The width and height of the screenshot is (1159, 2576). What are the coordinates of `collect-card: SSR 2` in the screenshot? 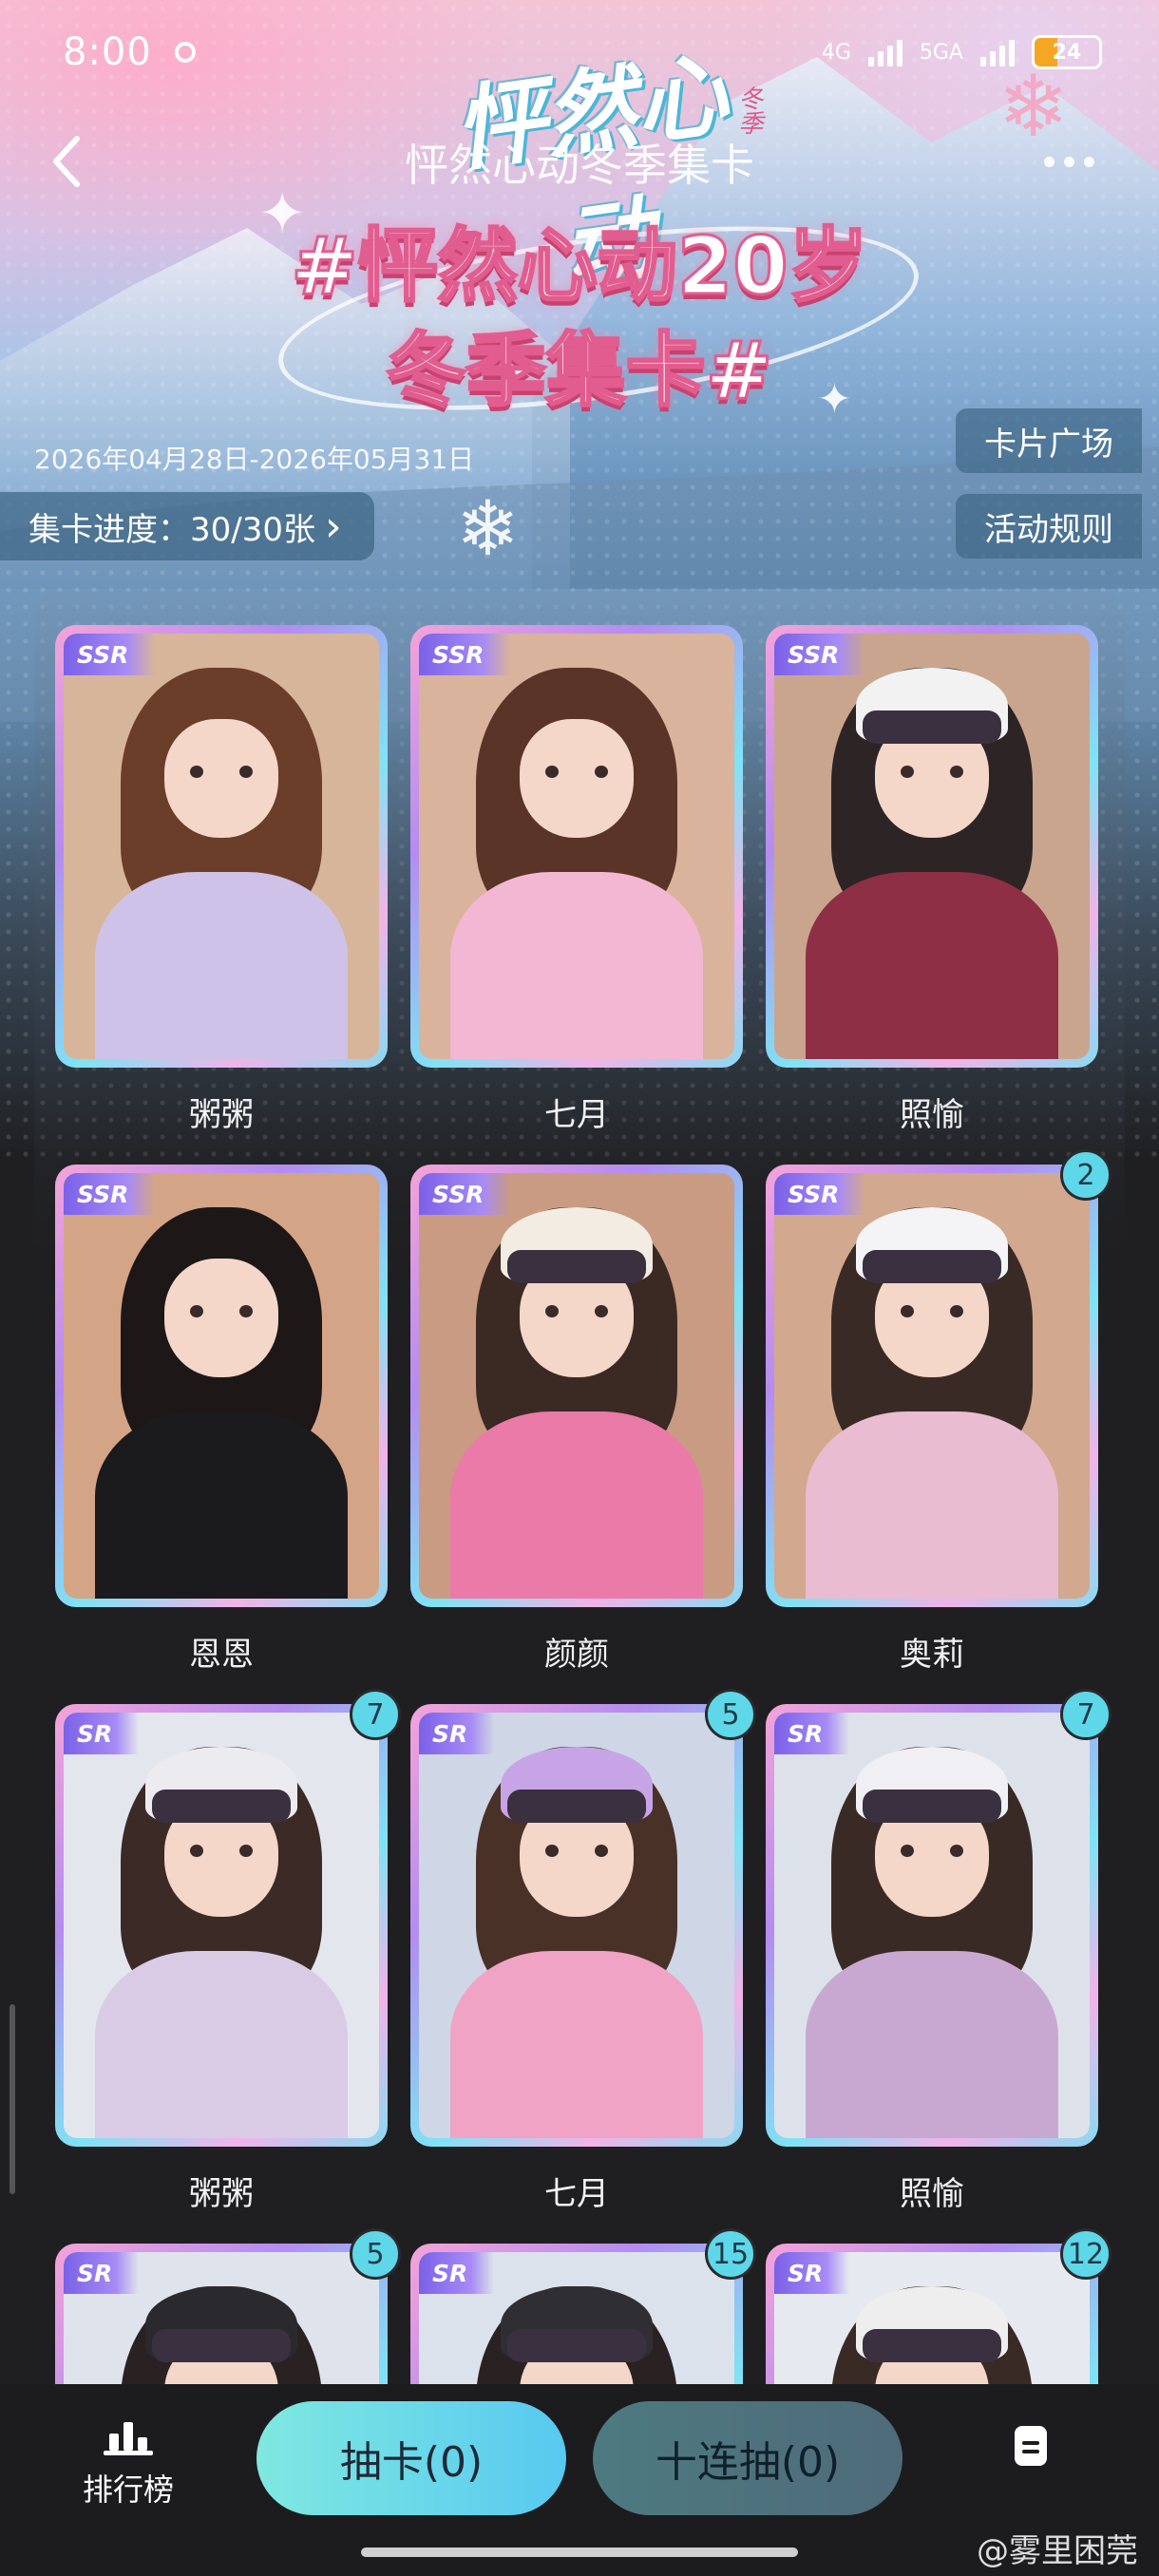 It's located at (939, 1378).